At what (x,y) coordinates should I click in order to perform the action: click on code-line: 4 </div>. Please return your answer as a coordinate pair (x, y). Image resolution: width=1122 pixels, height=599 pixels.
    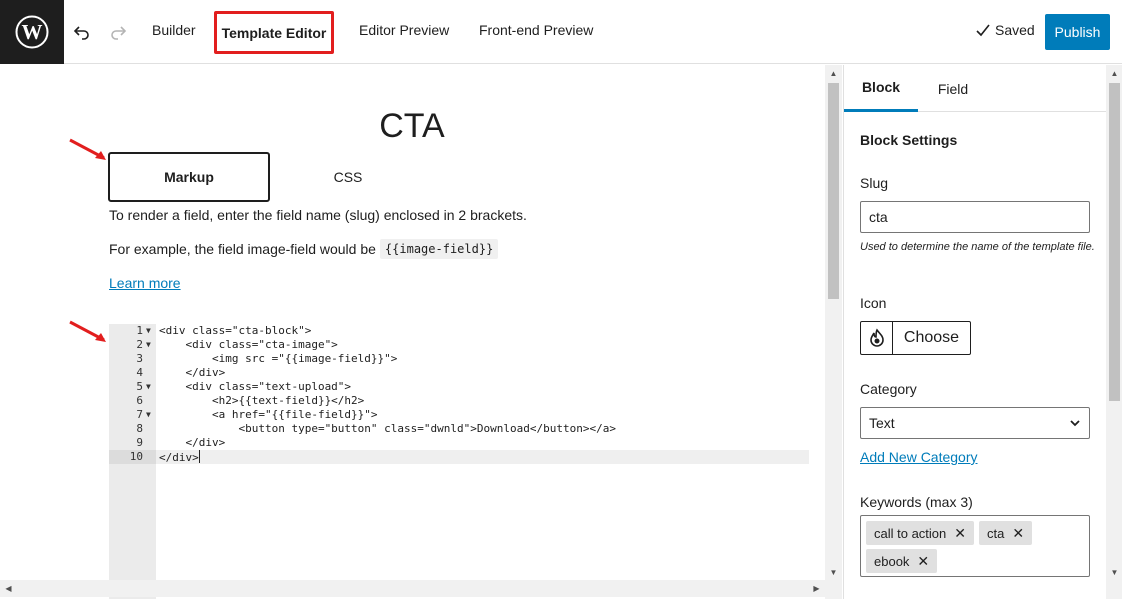
    Looking at the image, I should click on (459, 373).